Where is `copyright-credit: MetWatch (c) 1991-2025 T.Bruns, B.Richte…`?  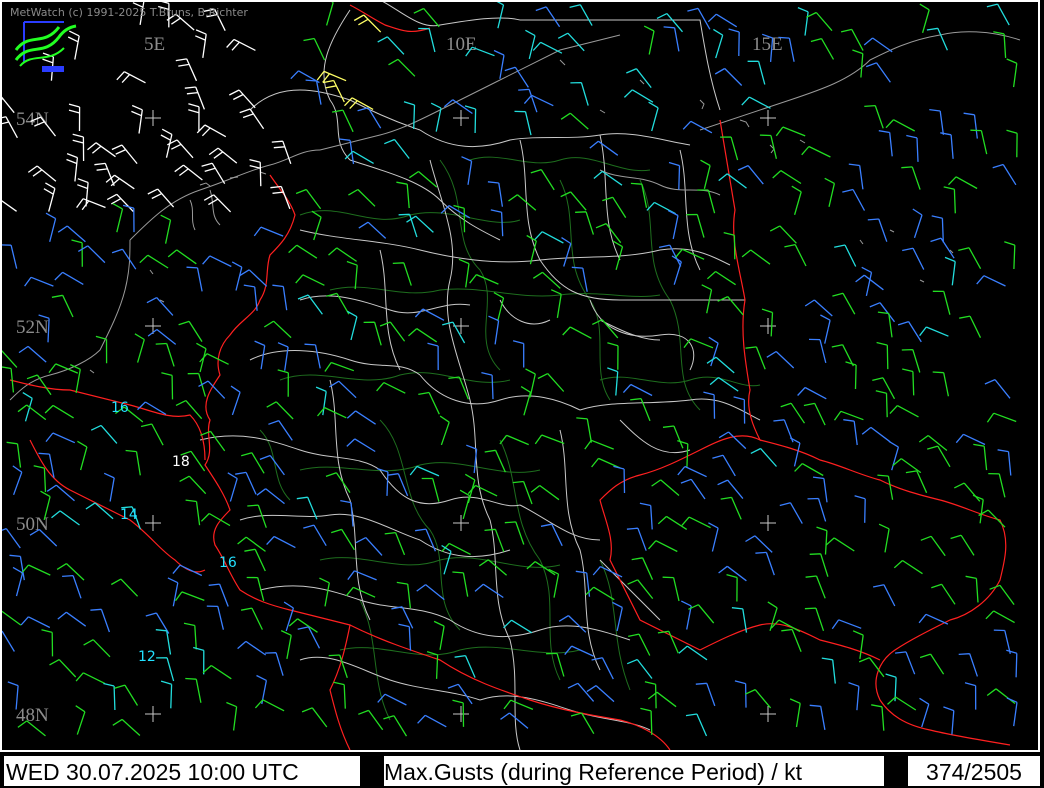 copyright-credit: MetWatch (c) 1991-2025 T.Bruns, B.Richte… is located at coordinates (129, 12).